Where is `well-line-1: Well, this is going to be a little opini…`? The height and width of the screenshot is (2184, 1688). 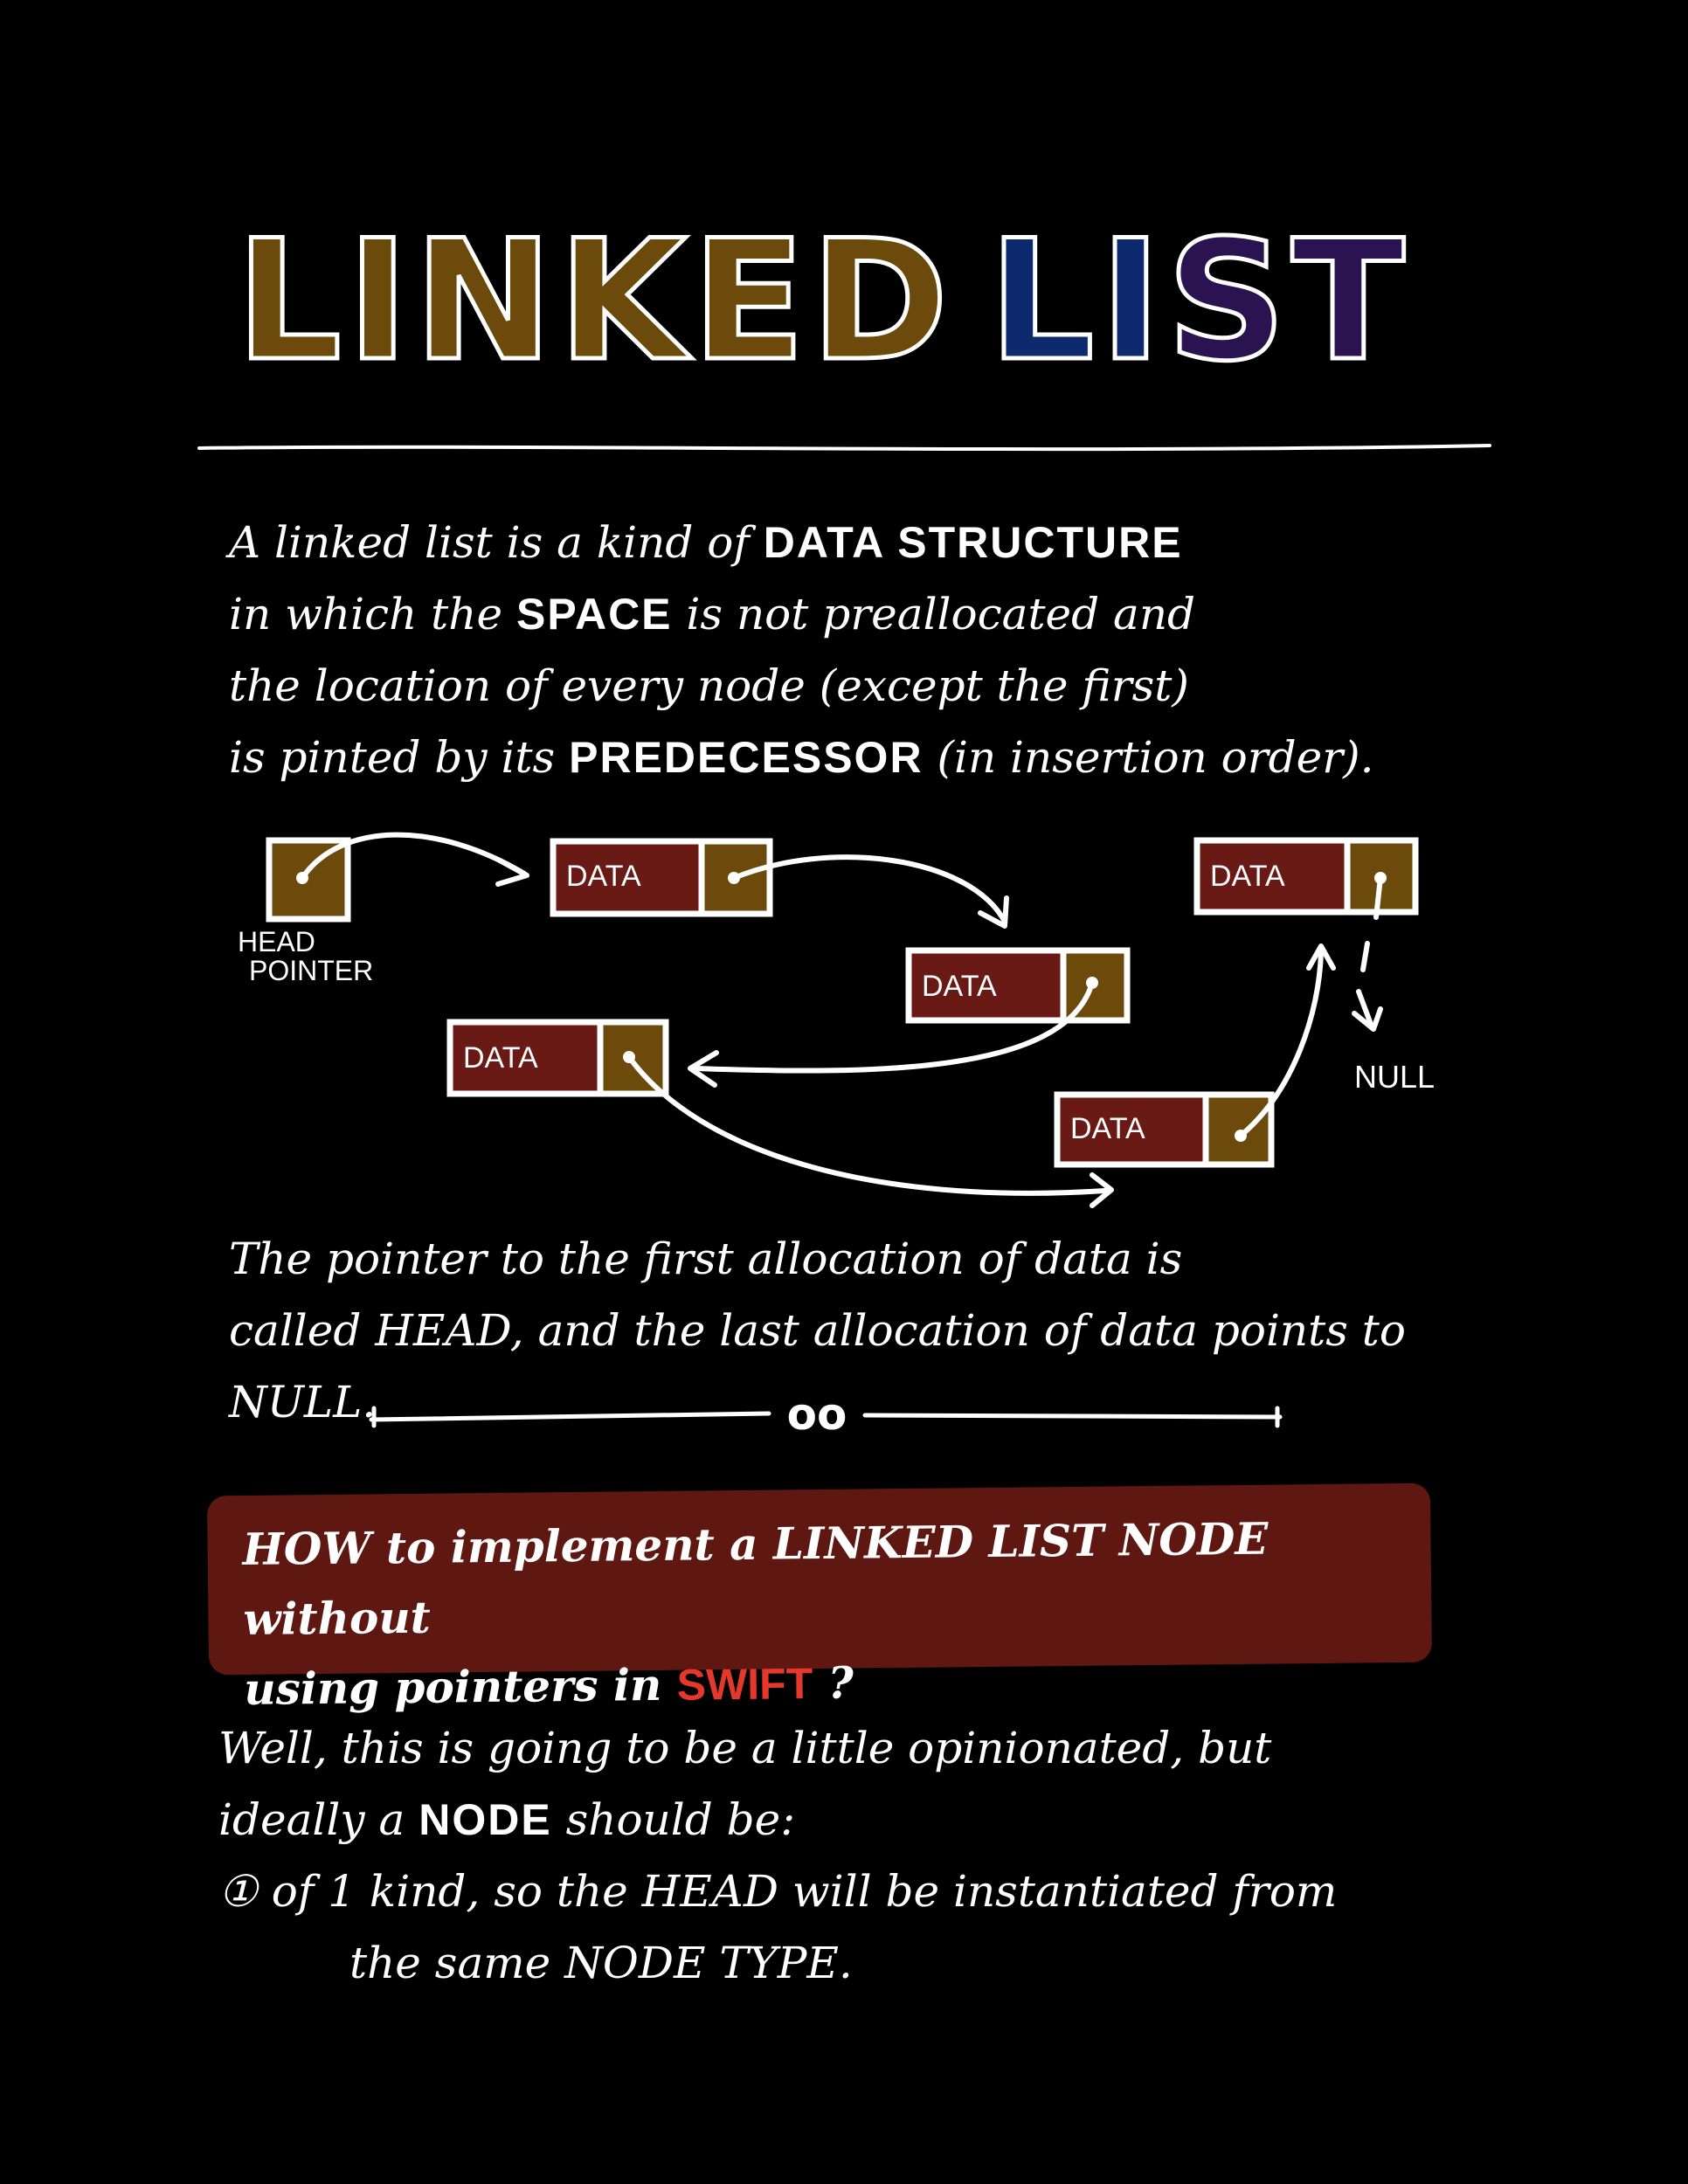
well-line-1: Well, this is going to be a little opini… is located at coordinates (745, 1748).